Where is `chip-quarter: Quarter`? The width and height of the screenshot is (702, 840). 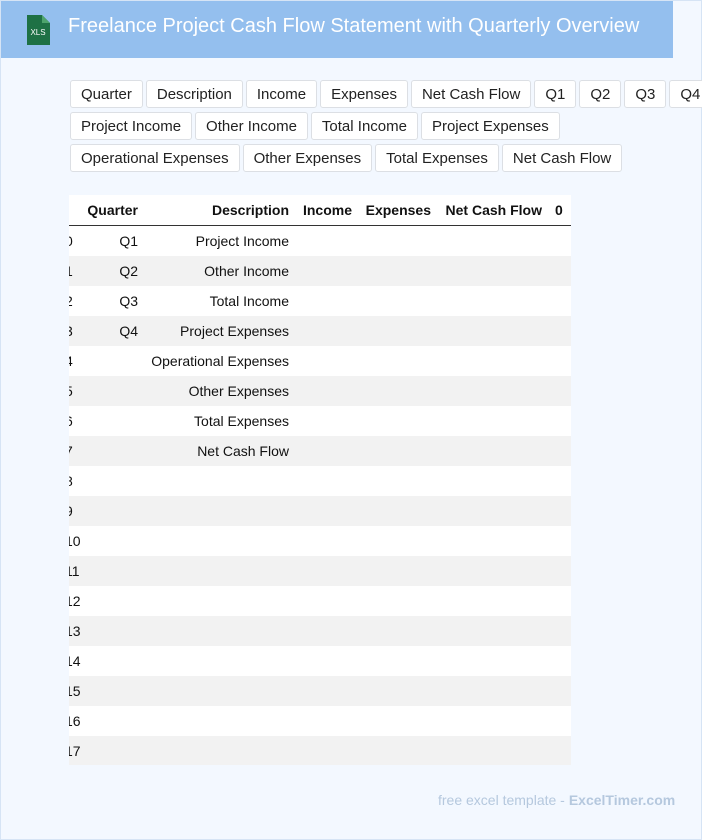
chip-quarter: Quarter is located at coordinates (106, 94).